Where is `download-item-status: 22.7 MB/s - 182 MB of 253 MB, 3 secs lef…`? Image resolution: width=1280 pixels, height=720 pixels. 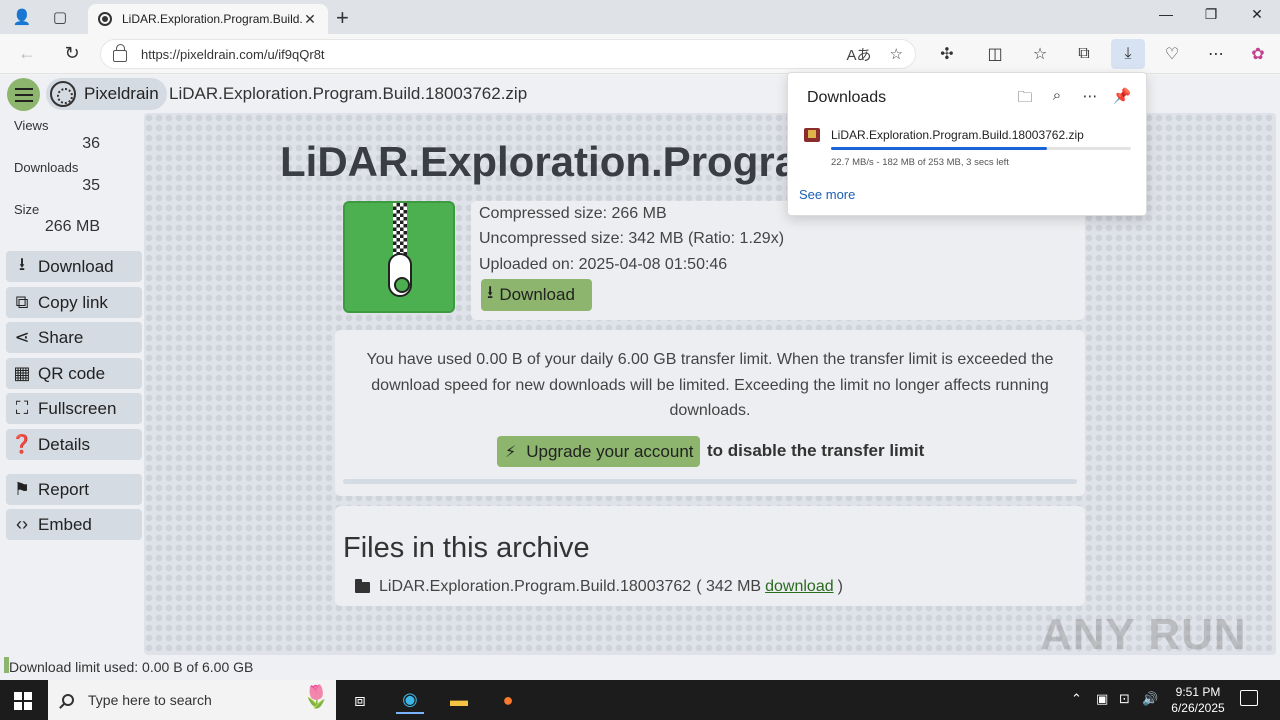 download-item-status: 22.7 MB/s - 182 MB of 253 MB, 3 secs lef… is located at coordinates (920, 162).